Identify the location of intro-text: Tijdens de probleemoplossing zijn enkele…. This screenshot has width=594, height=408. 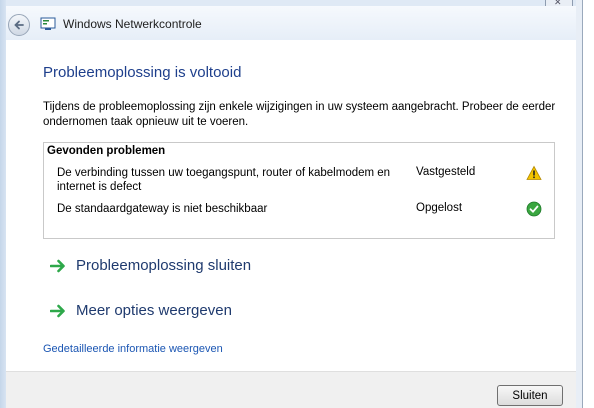
(299, 114).